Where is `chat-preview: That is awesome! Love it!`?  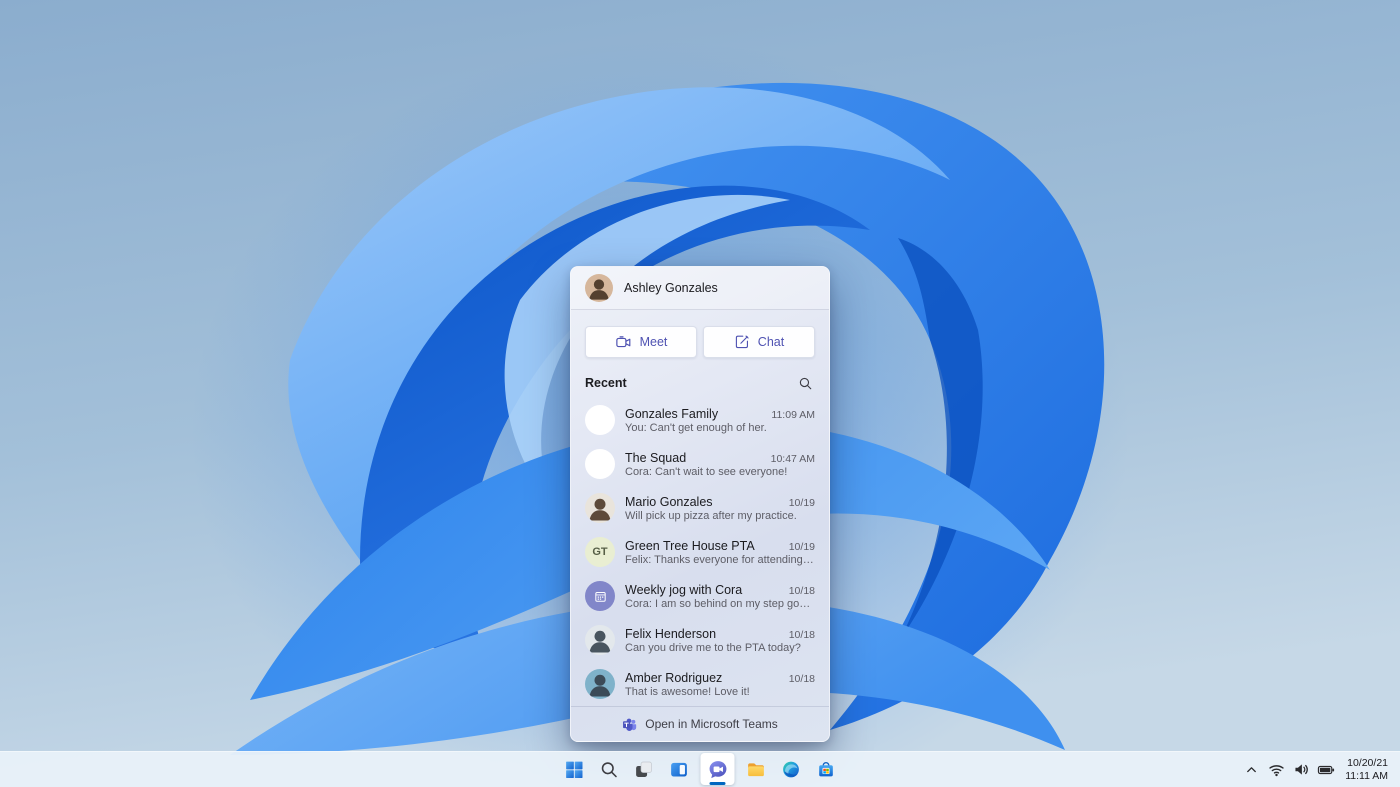 chat-preview: That is awesome! Love it! is located at coordinates (687, 691).